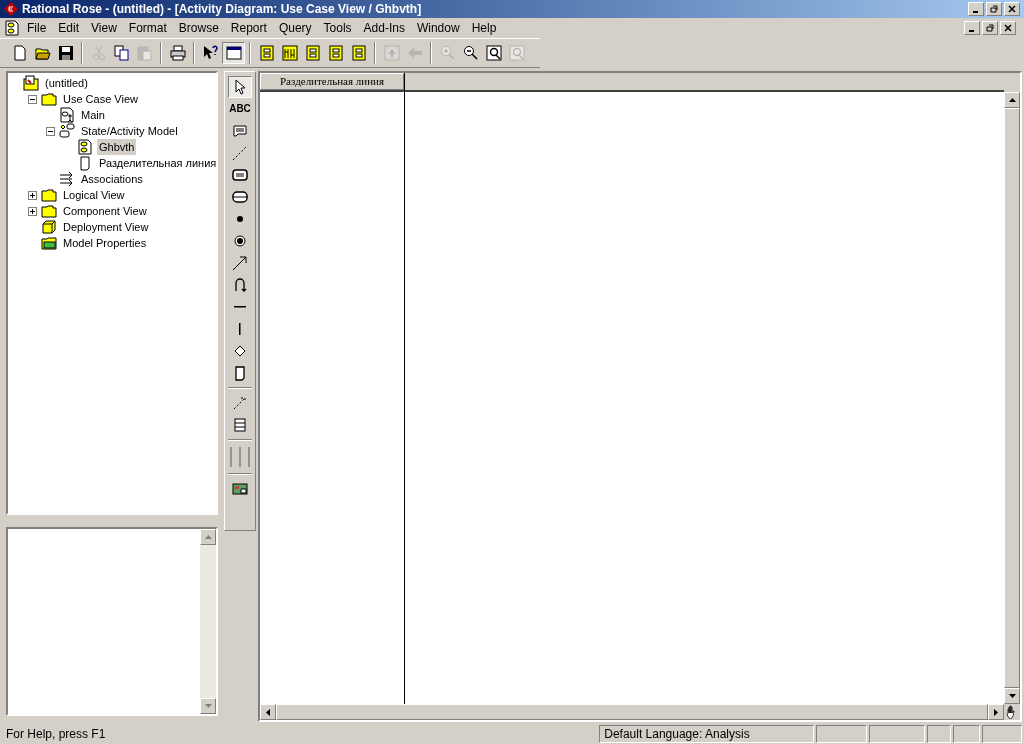 Image resolution: width=1024 pixels, height=744 pixels. What do you see at coordinates (337, 28) in the screenshot?
I see `menu-item: Tools` at bounding box center [337, 28].